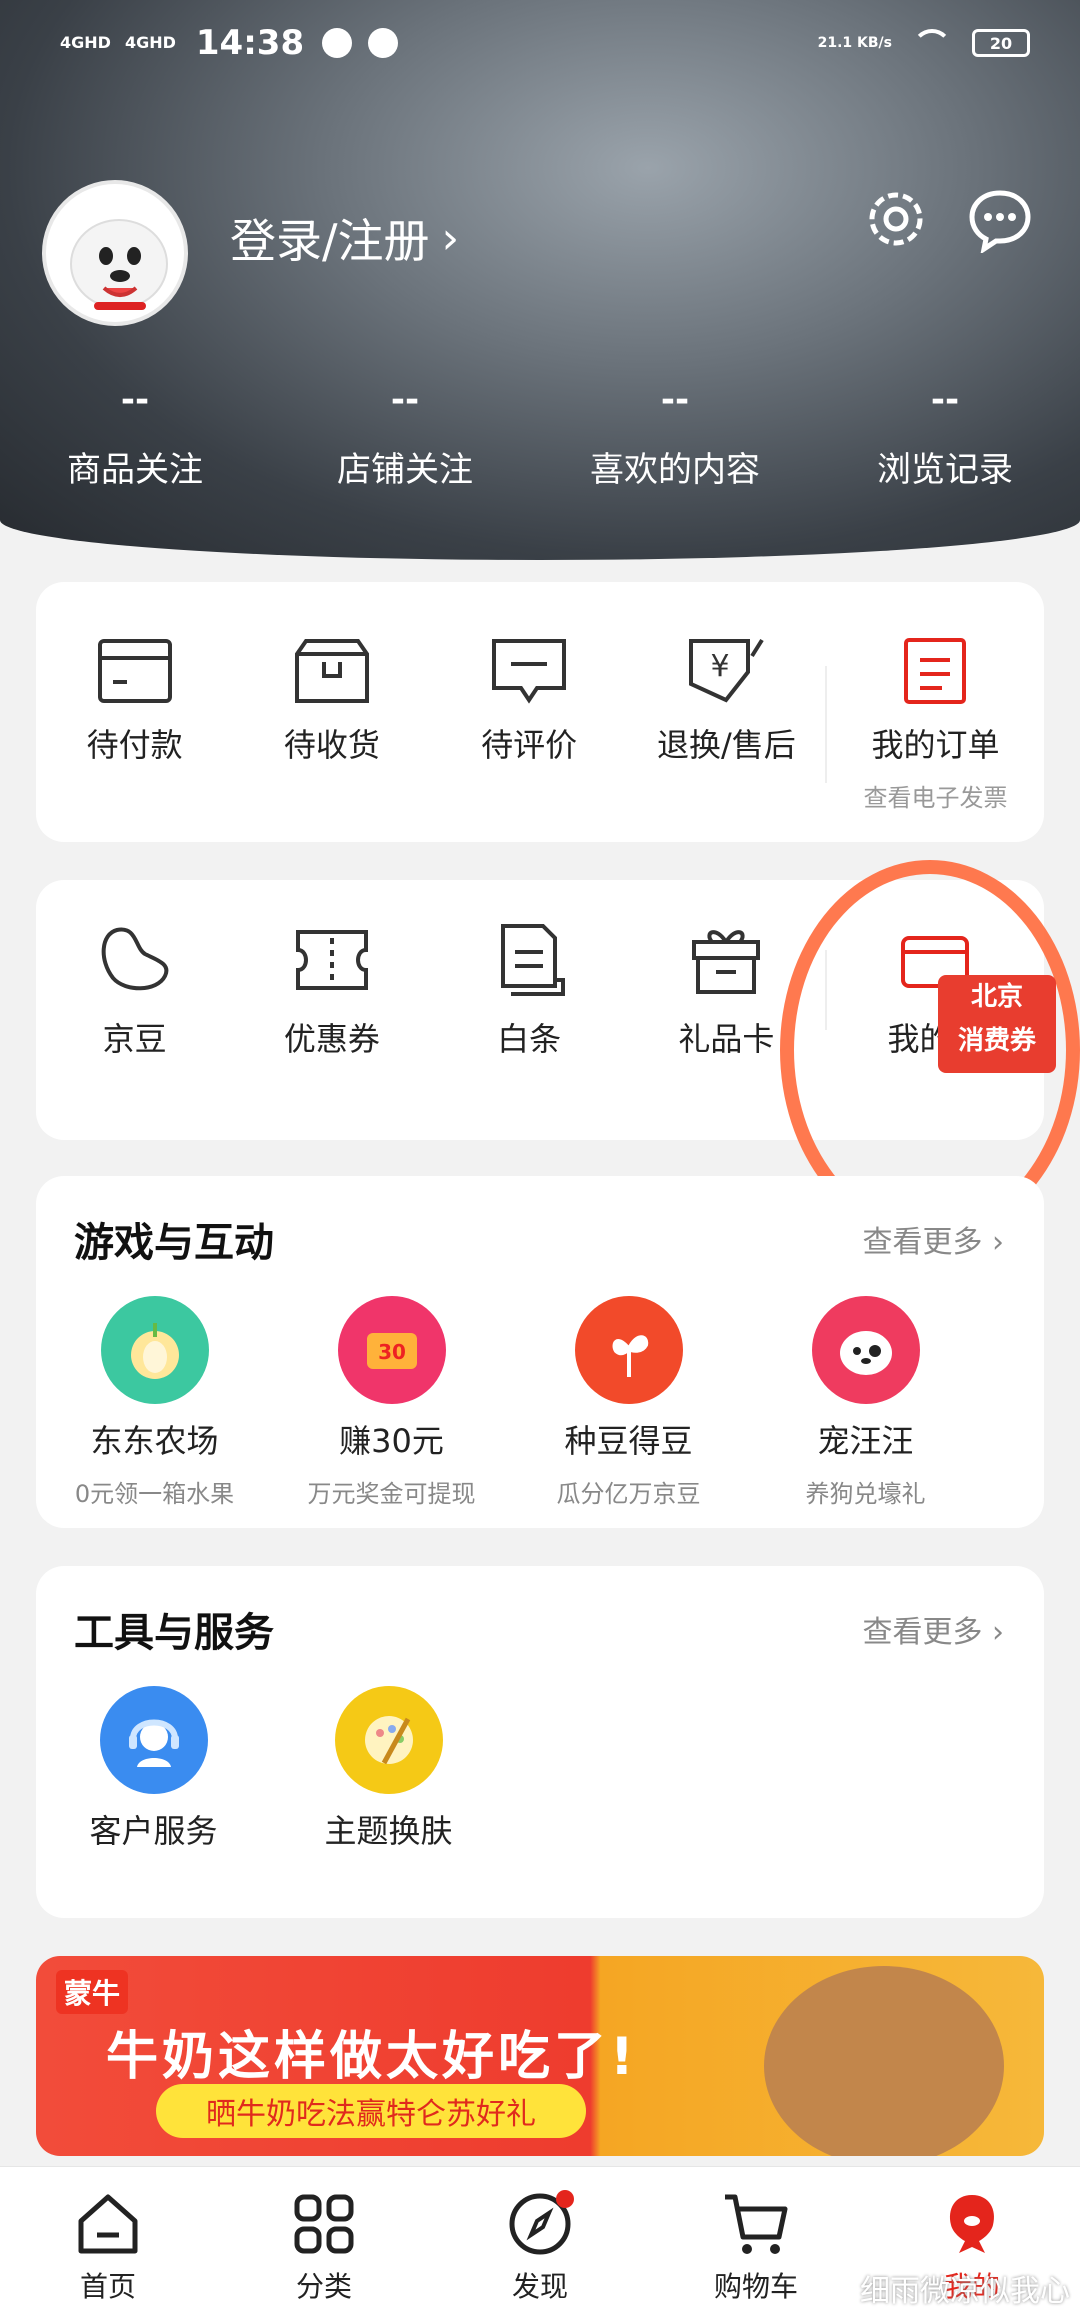 The height and width of the screenshot is (2316, 1080). Describe the element at coordinates (405, 435) in the screenshot. I see `stat-shop-follow: -- 店铺关注` at that location.